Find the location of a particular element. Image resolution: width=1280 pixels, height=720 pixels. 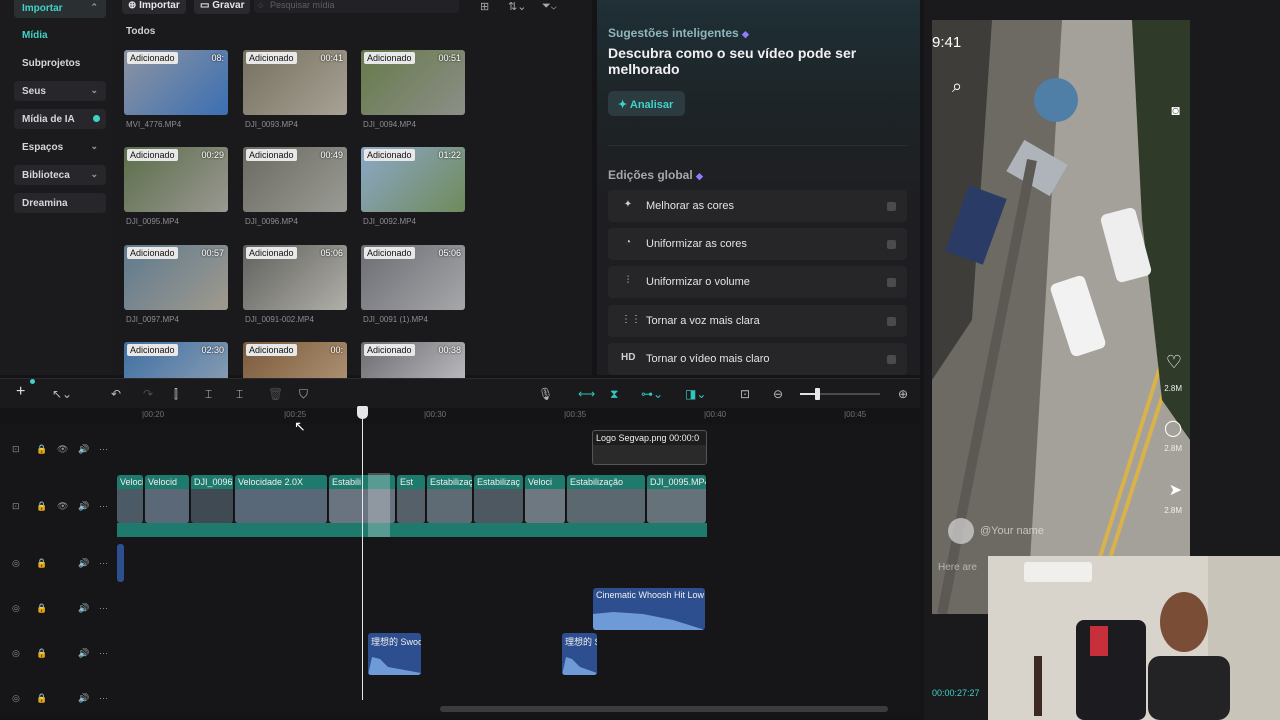

captions-icon: ⊡ is located at coordinates (745, 394).